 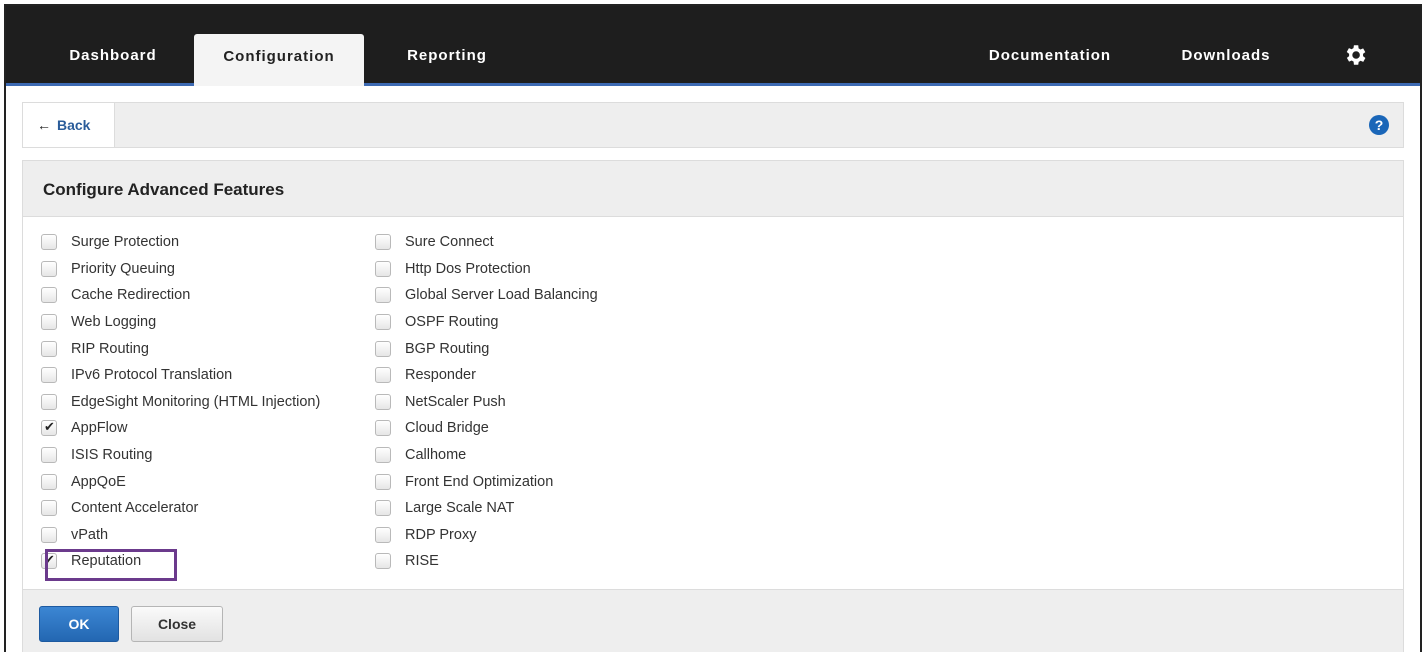 I want to click on feature-item: Global Server Load Balancing, so click(x=486, y=295).